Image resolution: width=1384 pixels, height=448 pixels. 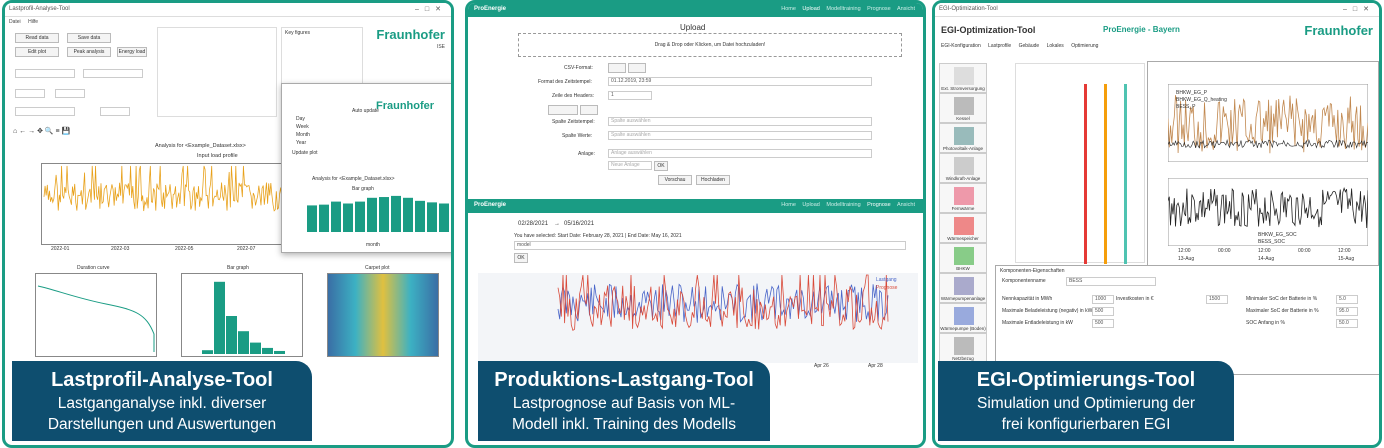 What do you see at coordinates (740, 81) in the screenshot?
I see `format-select: 01.12.2019, 23:59` at bounding box center [740, 81].